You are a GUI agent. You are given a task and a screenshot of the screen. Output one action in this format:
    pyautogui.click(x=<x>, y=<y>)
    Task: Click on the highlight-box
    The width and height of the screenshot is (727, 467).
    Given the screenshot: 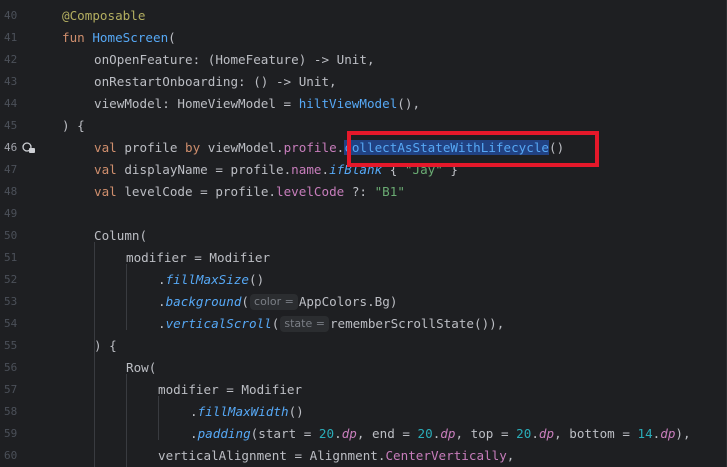 What is the action you would take?
    pyautogui.click(x=473, y=149)
    